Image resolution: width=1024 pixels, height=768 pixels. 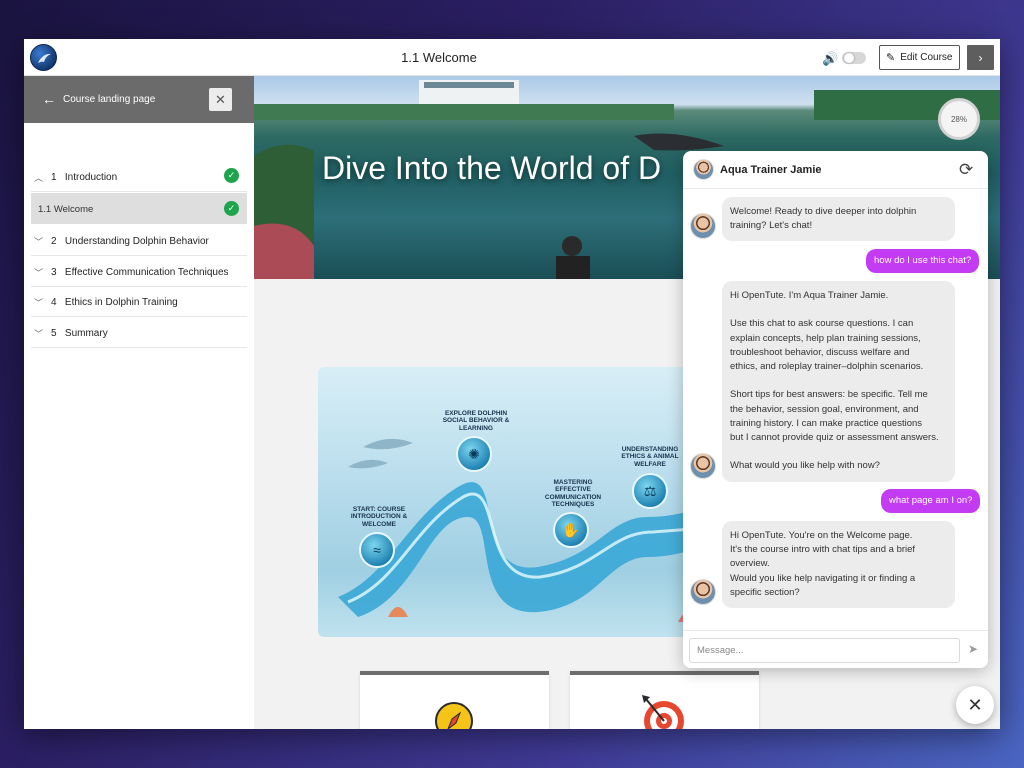 What do you see at coordinates (492, 168) in the screenshot?
I see `hero-title: Dive Into the World of D` at bounding box center [492, 168].